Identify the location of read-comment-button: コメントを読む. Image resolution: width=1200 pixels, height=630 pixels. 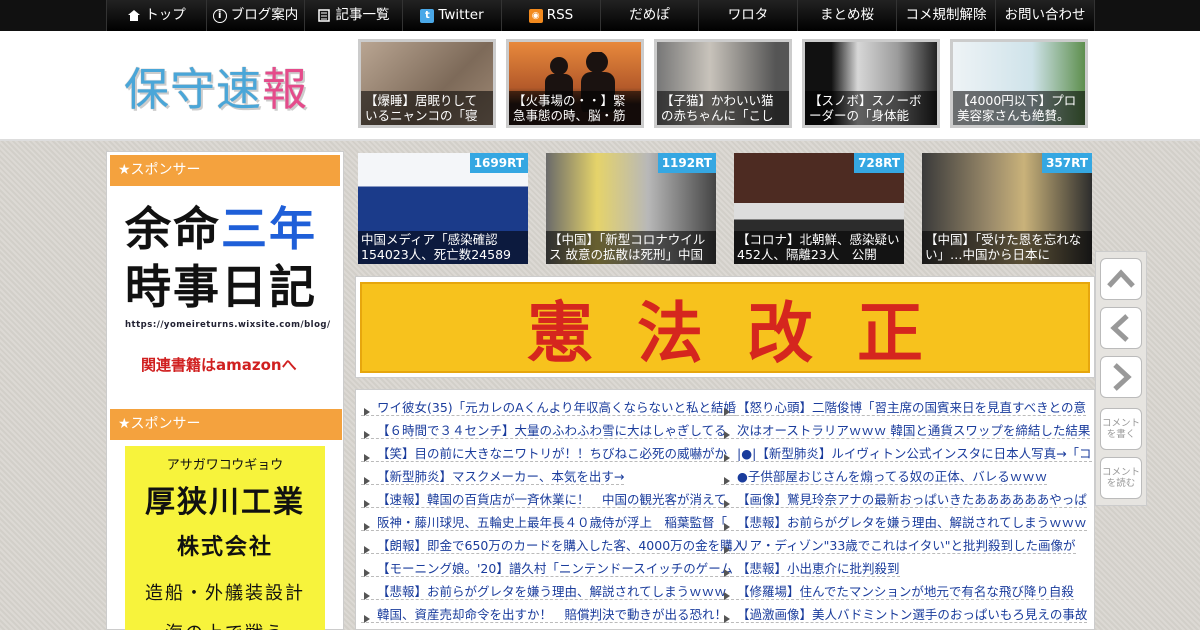
(1121, 478).